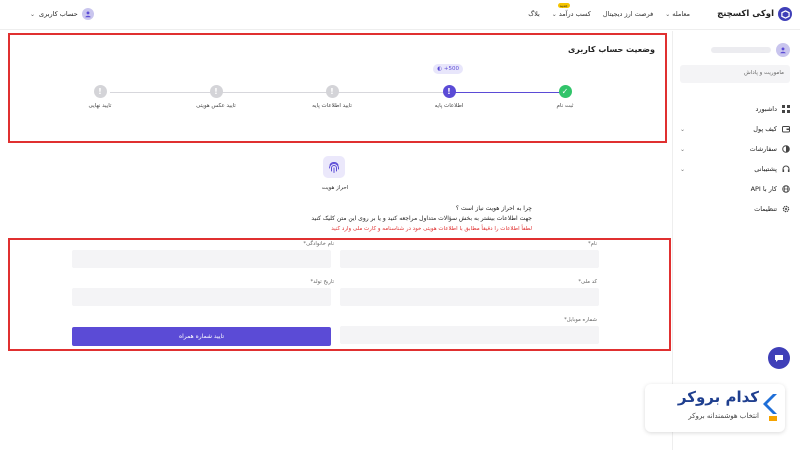 This screenshot has width=800, height=450. Describe the element at coordinates (786, 169) in the screenshot. I see `headset-icon` at that location.